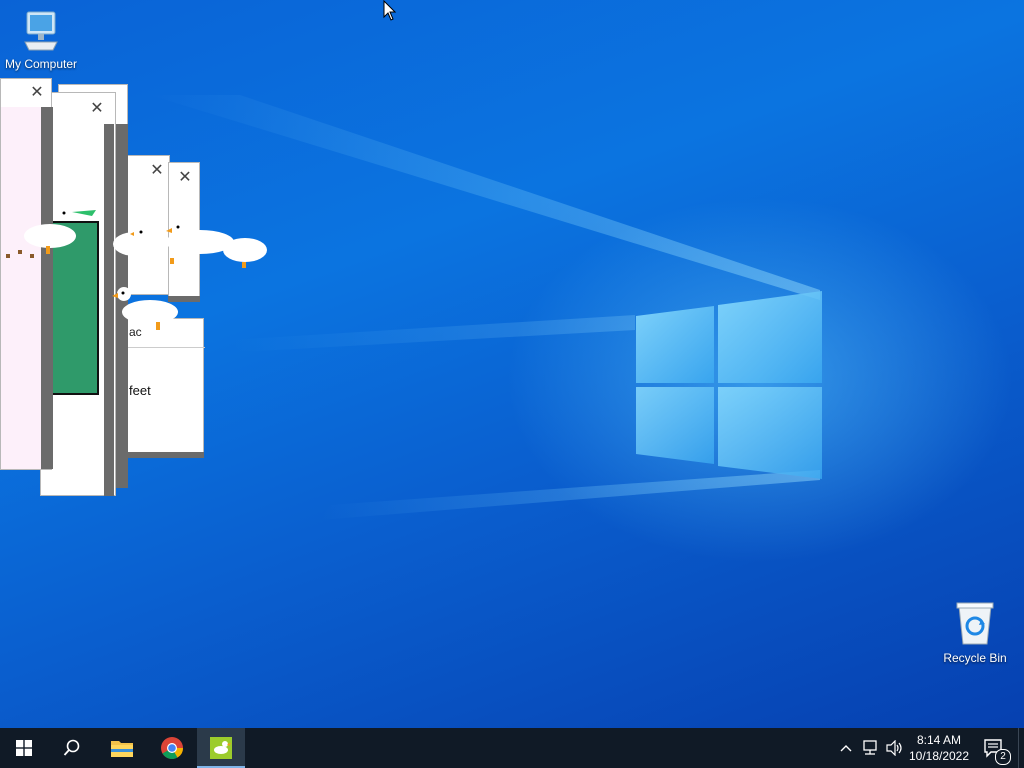  What do you see at coordinates (729, 385) in the screenshot?
I see `wallpaper-windows-logo` at bounding box center [729, 385].